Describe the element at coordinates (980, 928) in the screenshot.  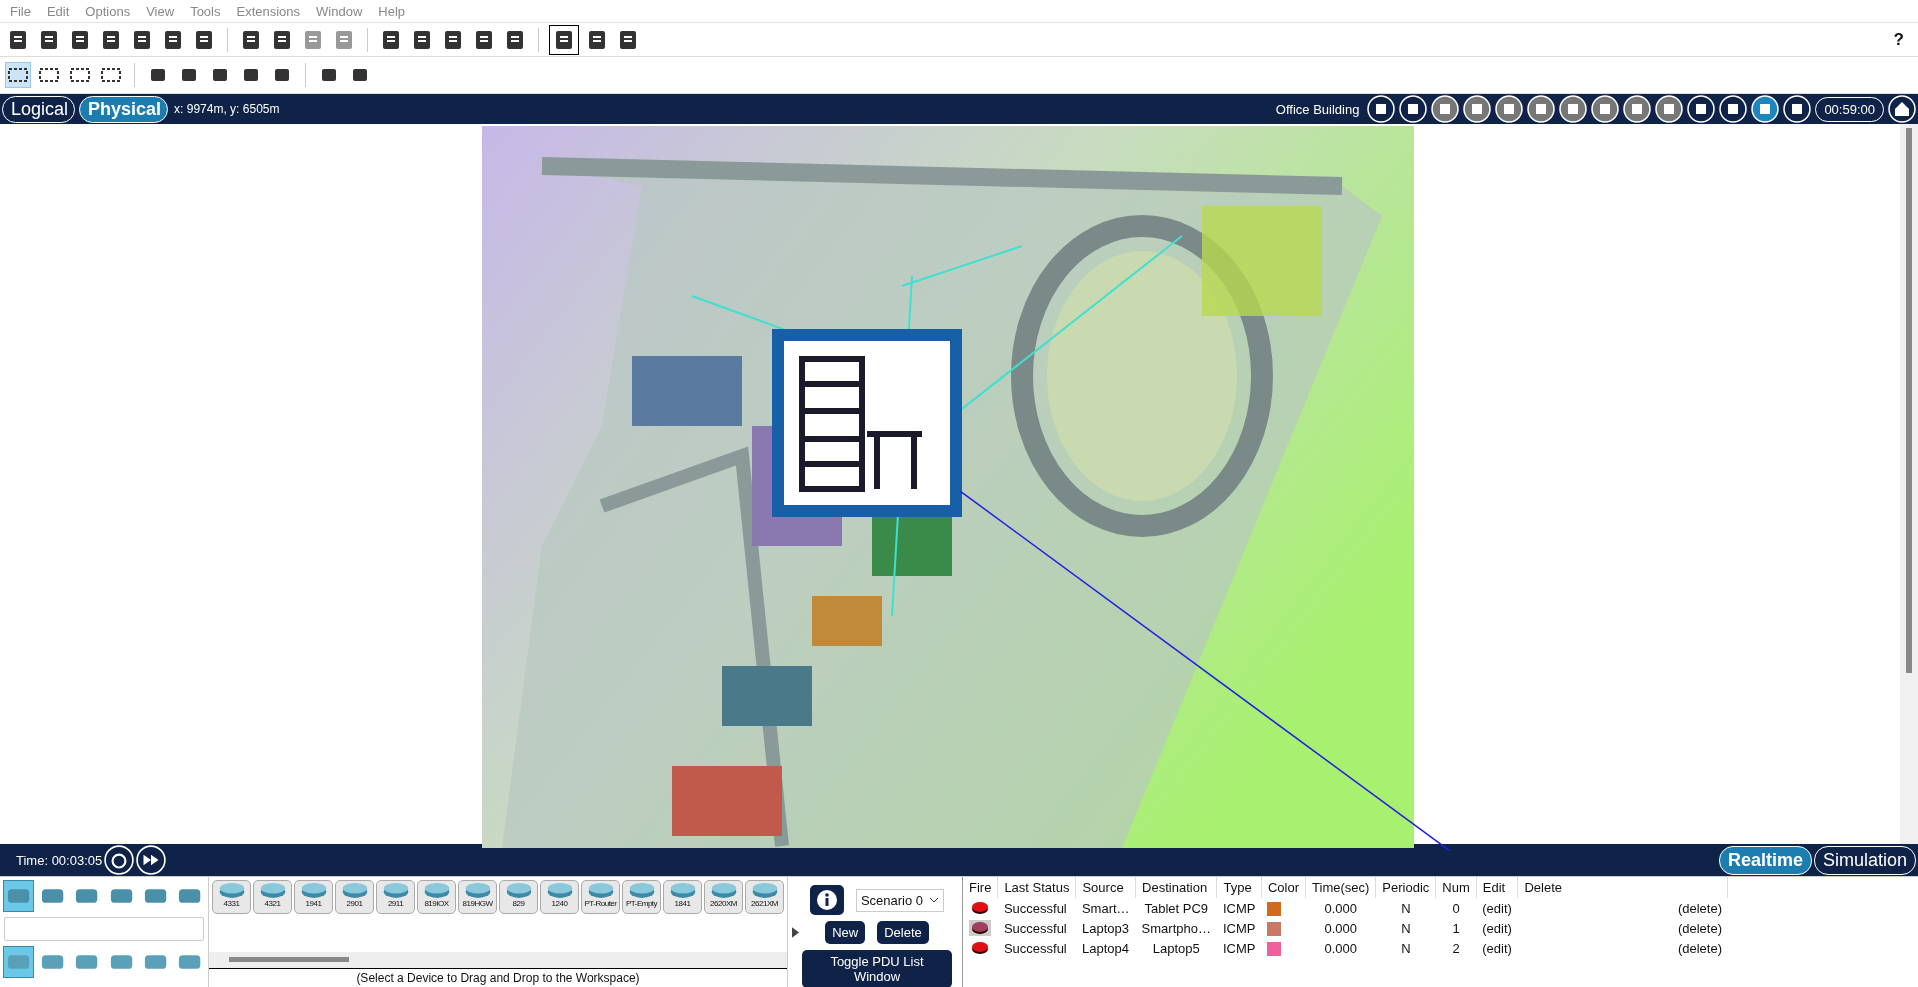
I see `fire-button-icon` at that location.